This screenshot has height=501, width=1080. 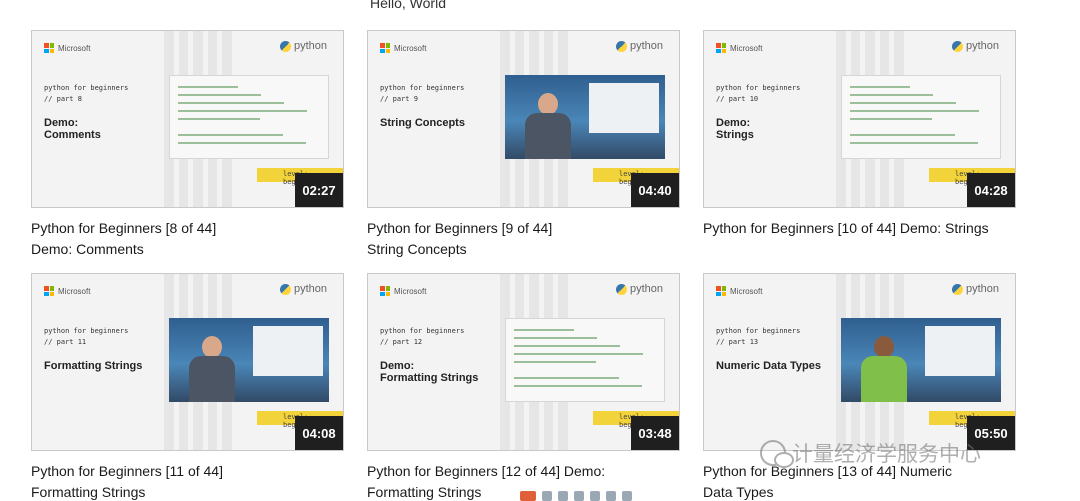 I want to click on series-label: python for beginners// part 13, so click(x=758, y=336).